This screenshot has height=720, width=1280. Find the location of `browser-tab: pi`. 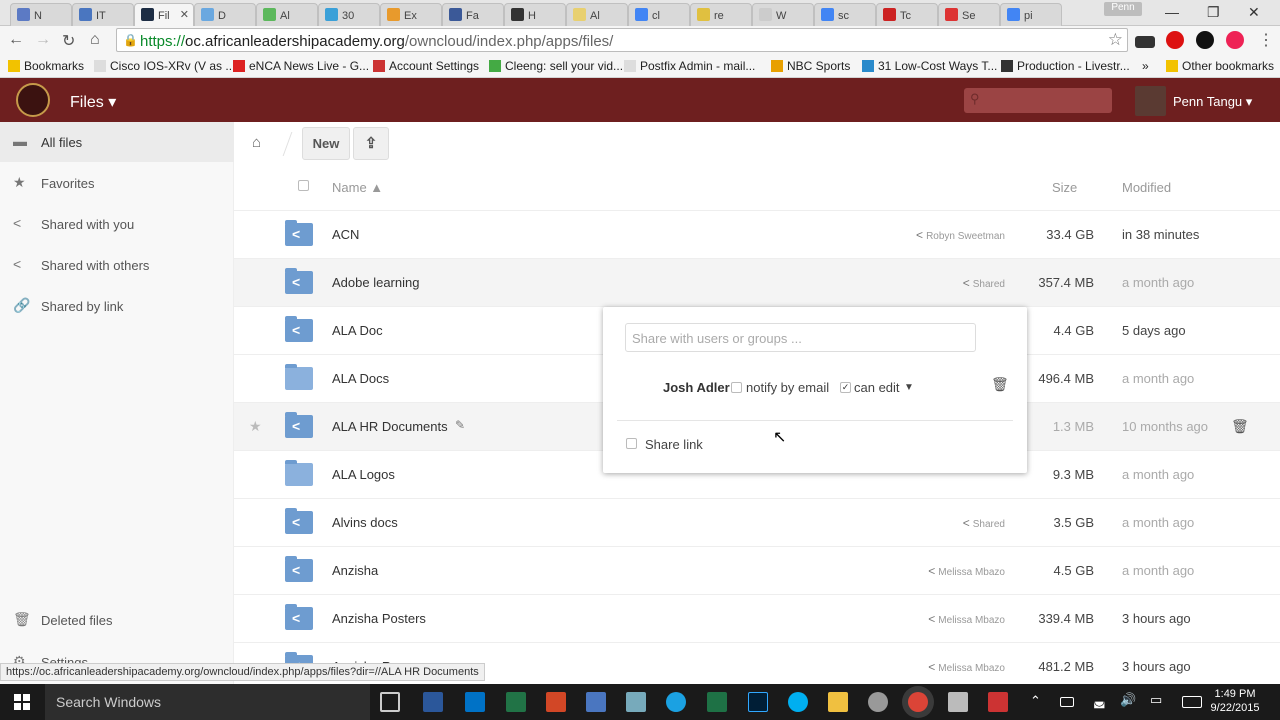

browser-tab: pi is located at coordinates (1031, 14).